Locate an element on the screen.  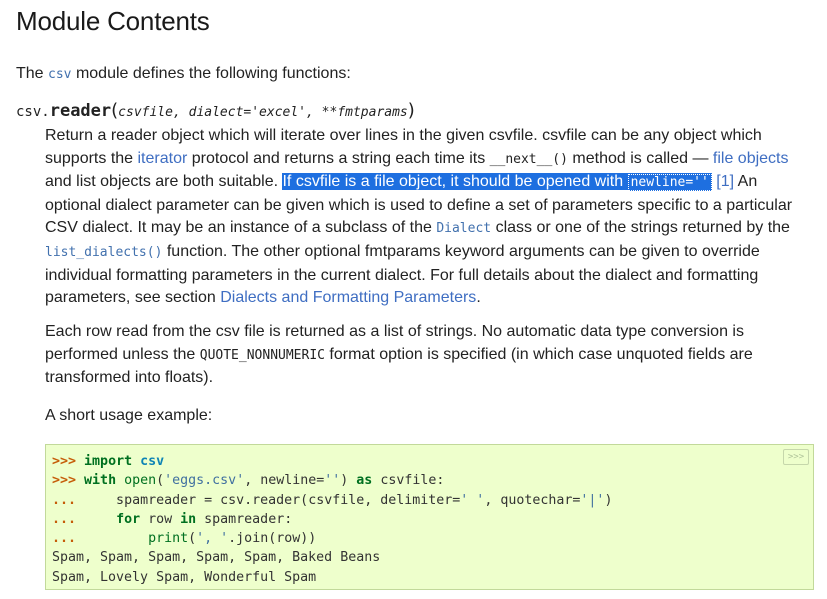
desc-line-8-text-b: . is located at coordinates (478, 298).